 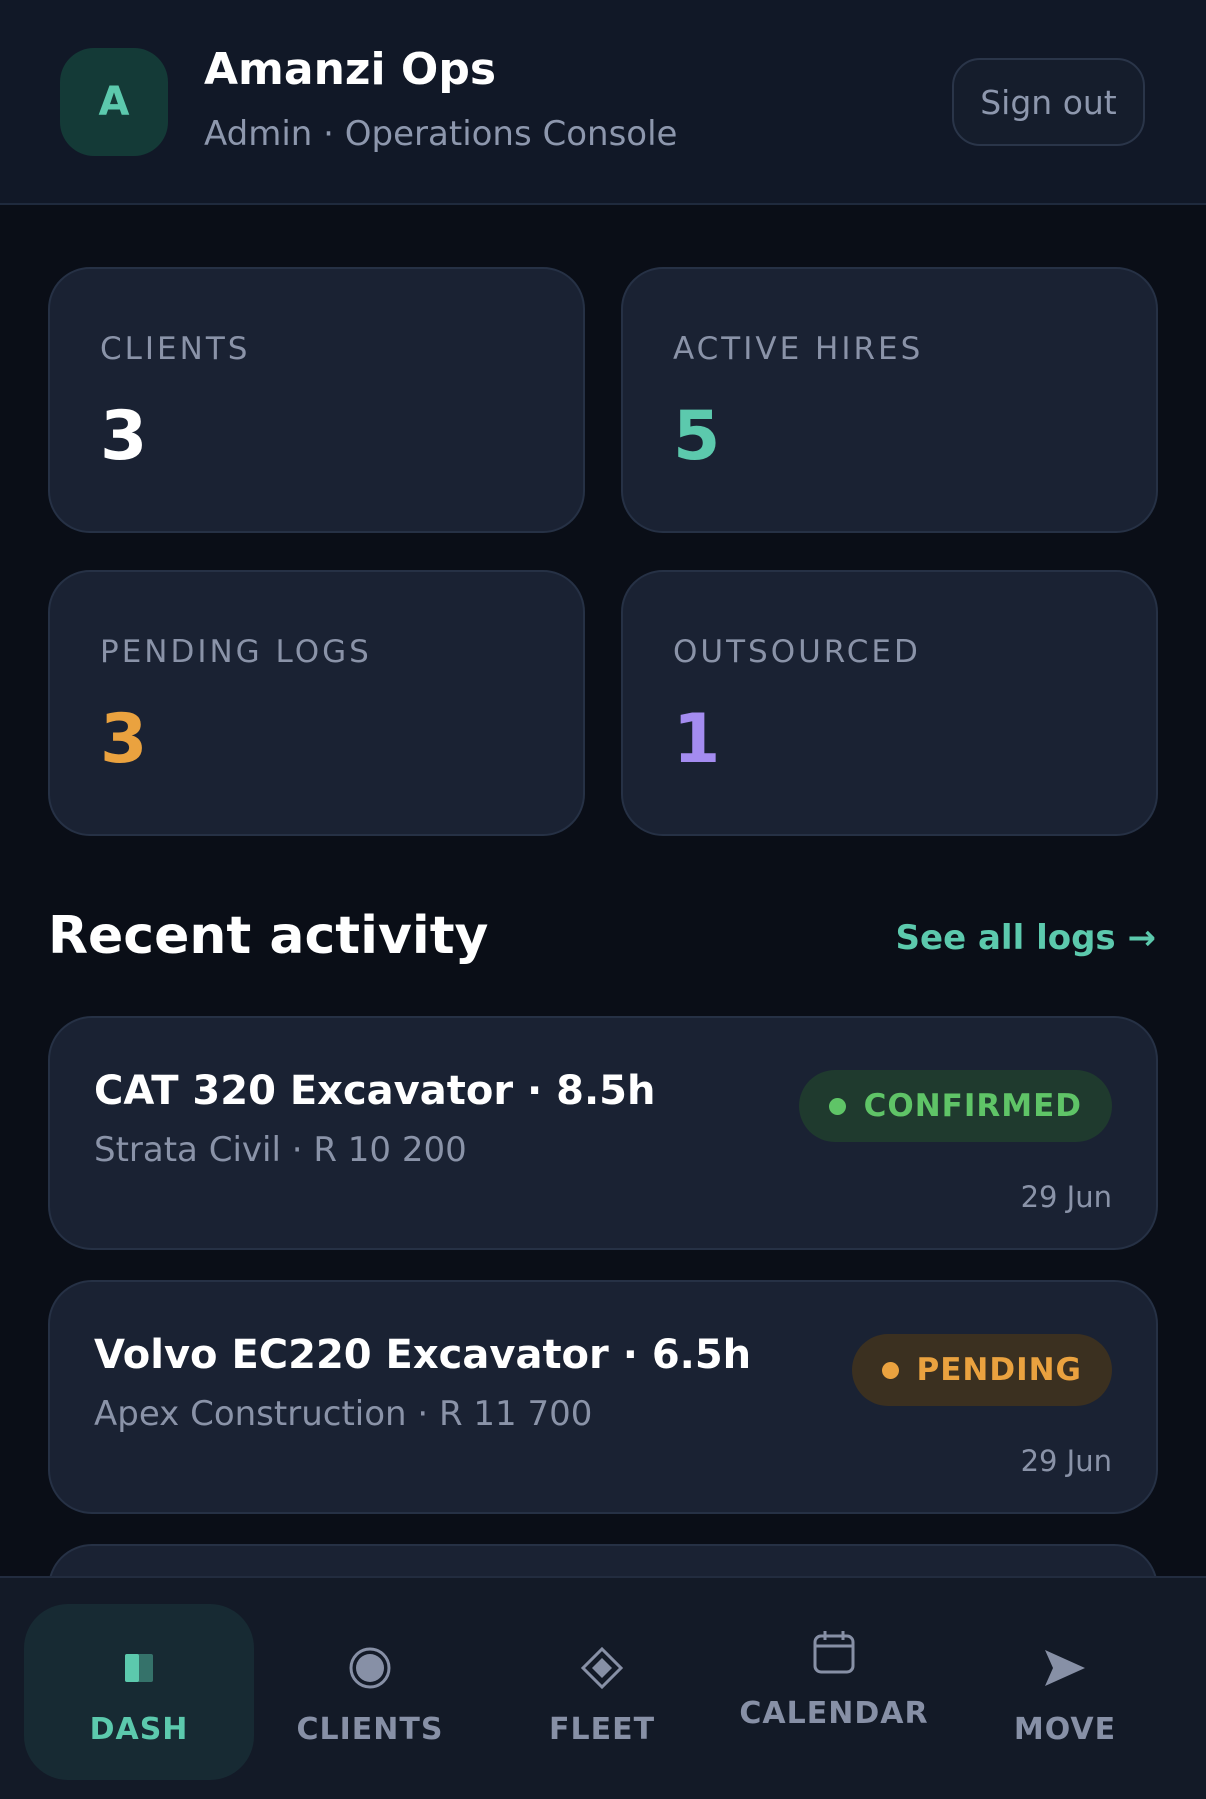 I want to click on stat-label: OUTSOURCED, so click(x=797, y=652).